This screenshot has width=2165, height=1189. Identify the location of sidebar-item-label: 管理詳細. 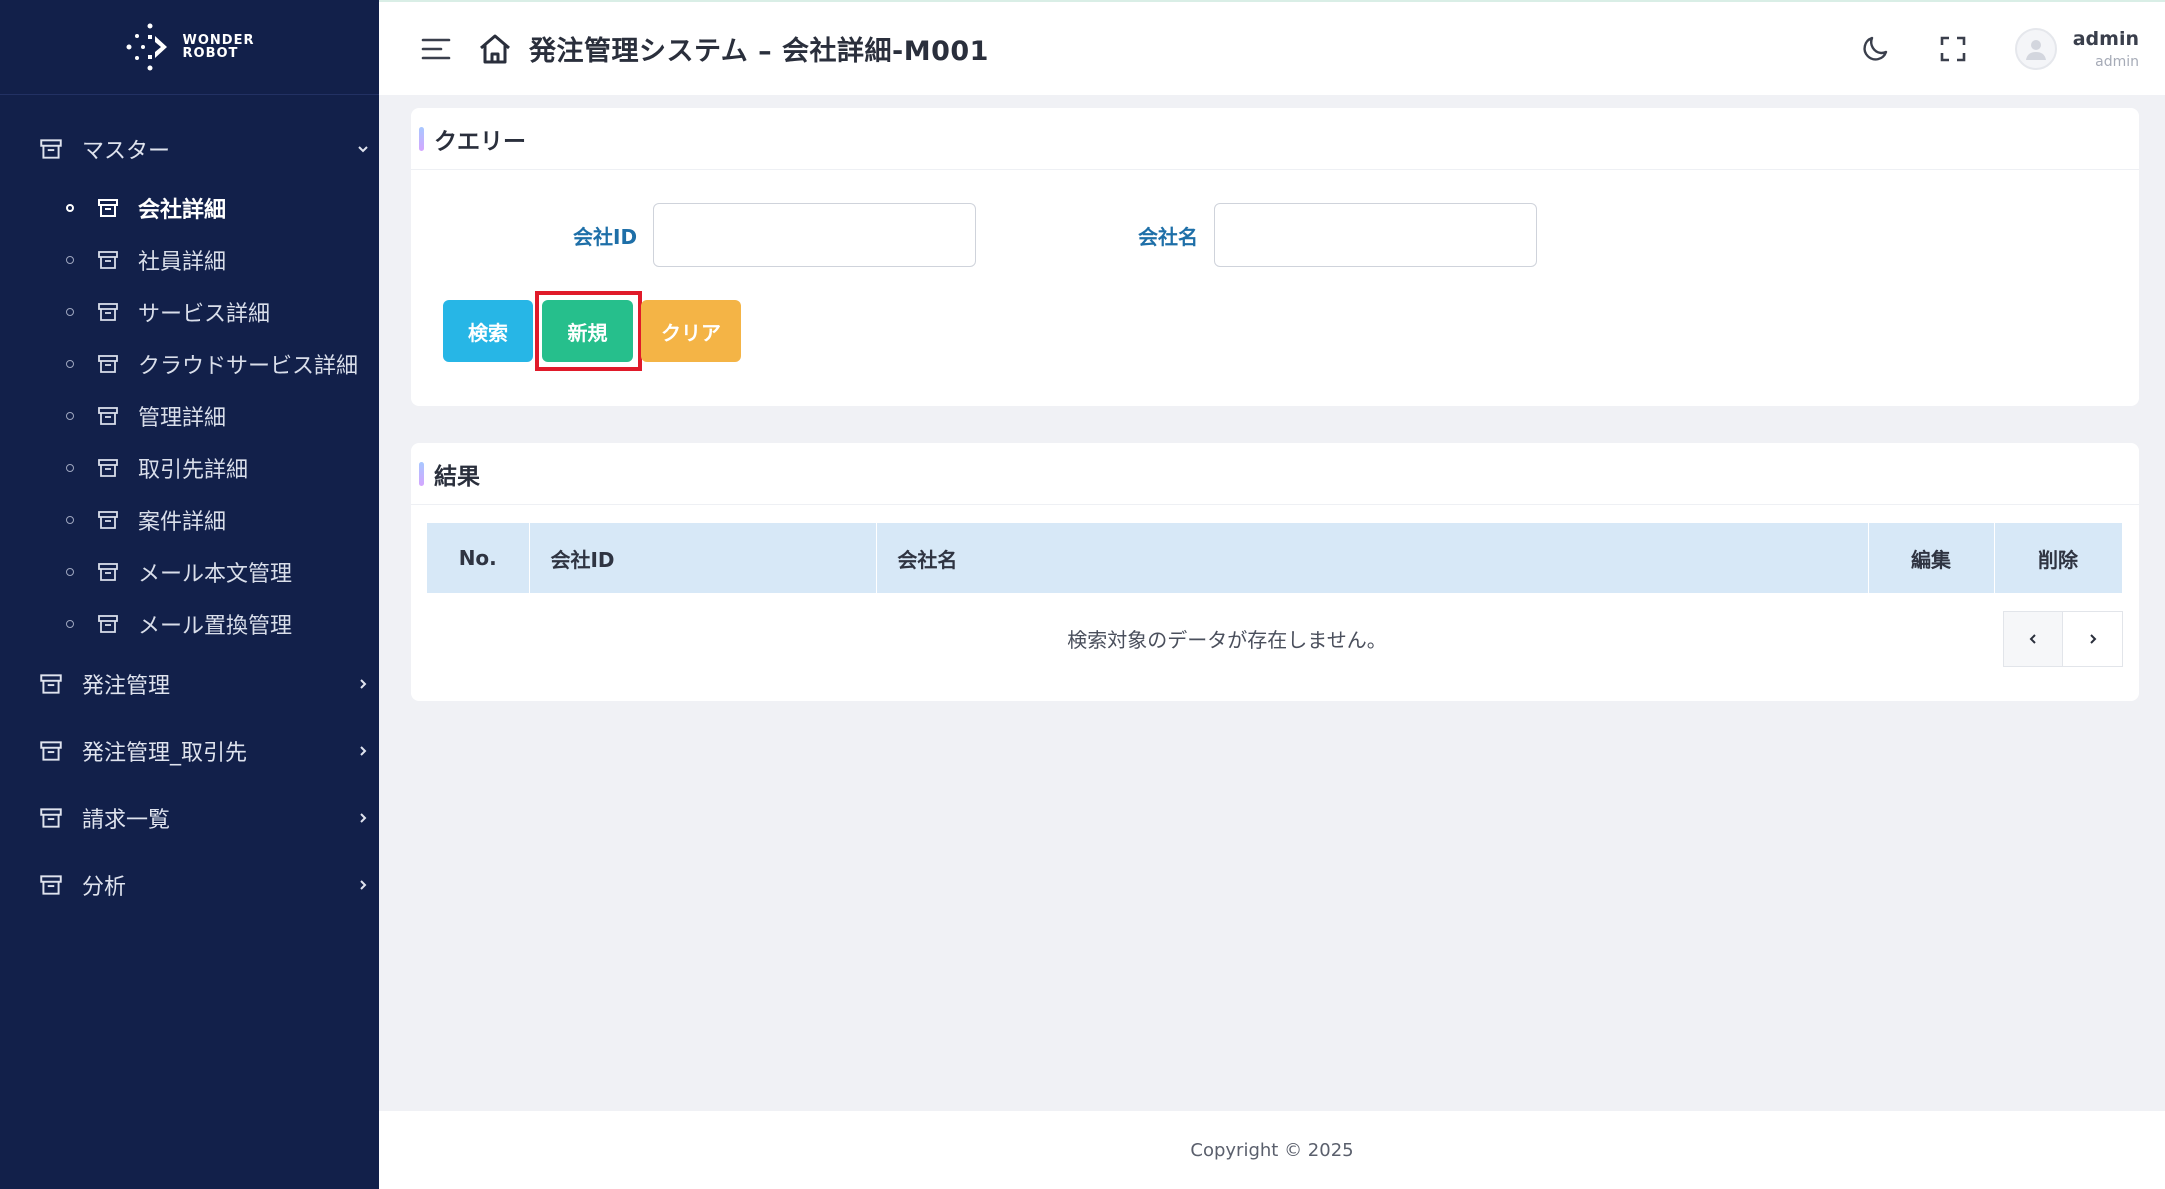
(182, 418).